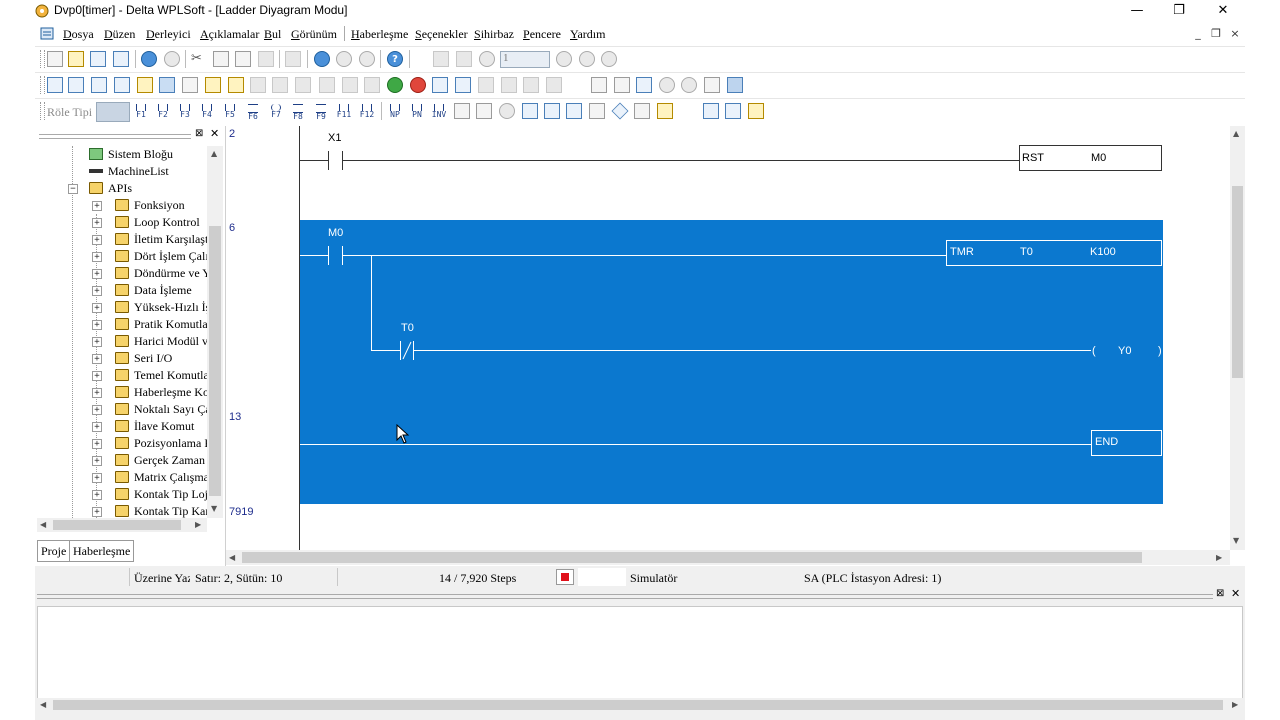  Describe the element at coordinates (1090, 158) in the screenshot. I see `rst-instruction: RST M0` at that location.